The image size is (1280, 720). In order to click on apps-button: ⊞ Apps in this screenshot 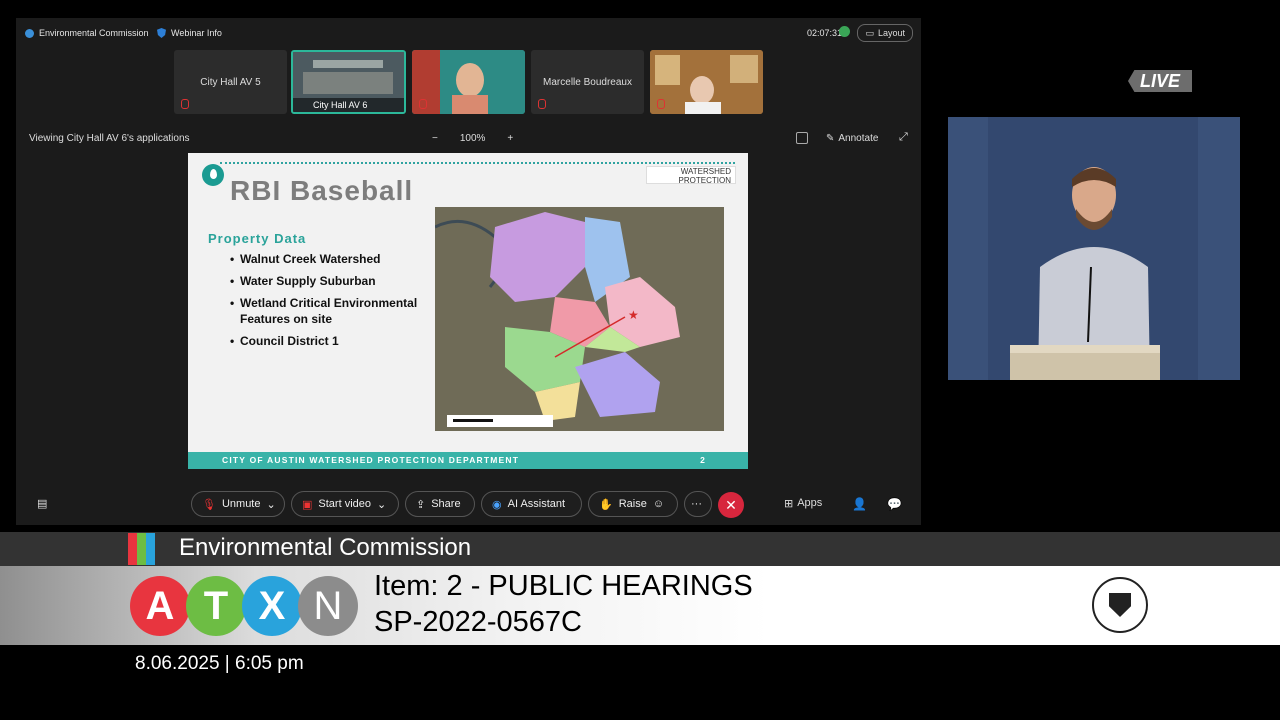, I will do `click(803, 503)`.